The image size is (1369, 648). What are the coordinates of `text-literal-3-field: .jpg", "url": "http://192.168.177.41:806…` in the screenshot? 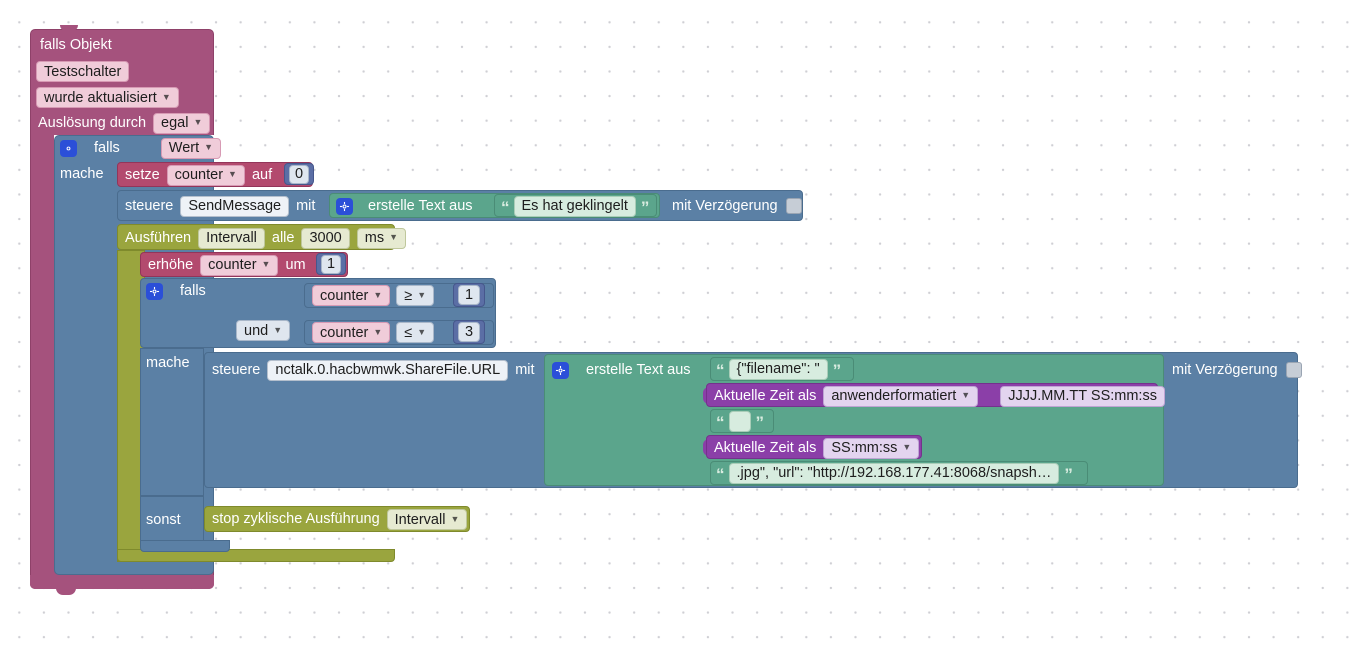 It's located at (894, 473).